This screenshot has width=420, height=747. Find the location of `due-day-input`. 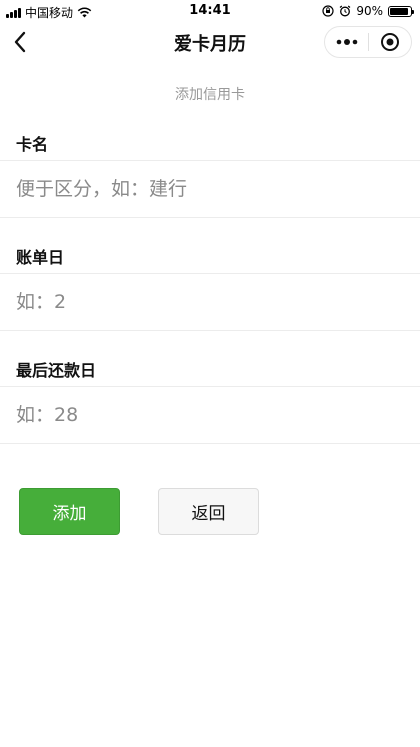

due-day-input is located at coordinates (210, 415).